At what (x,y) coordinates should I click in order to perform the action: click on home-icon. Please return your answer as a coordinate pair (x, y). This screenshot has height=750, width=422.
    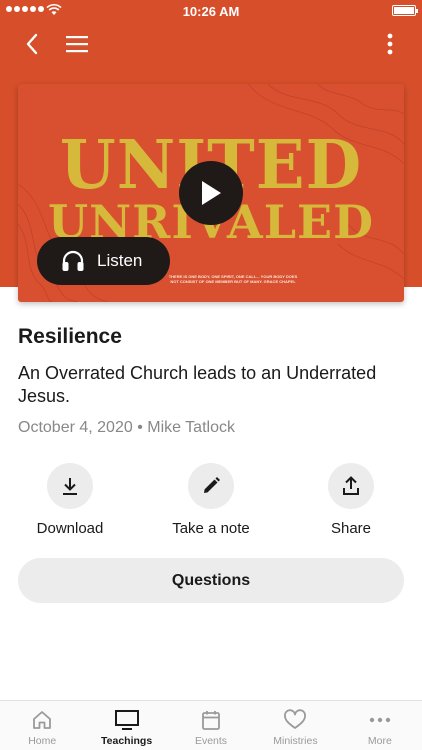
    Looking at the image, I should click on (42, 720).